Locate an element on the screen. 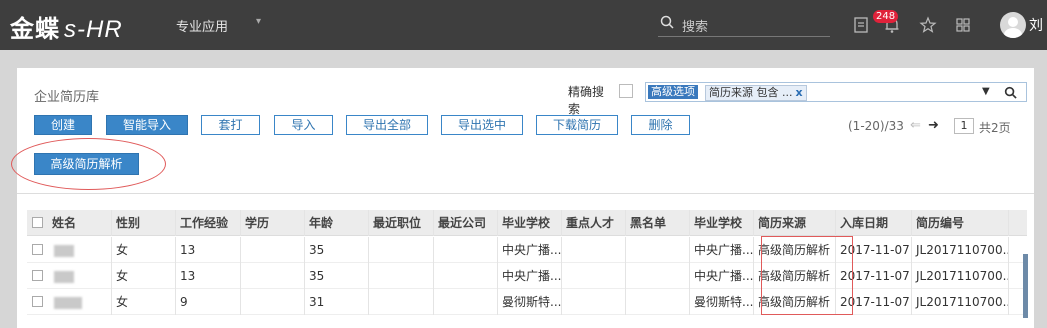 This screenshot has width=1047, height=328. source-highlight-box is located at coordinates (807, 275).